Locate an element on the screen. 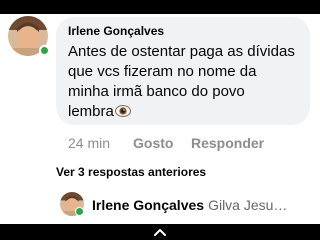 Image resolution: width=320 pixels, height=240 pixels. eye-icon is located at coordinates (122, 114).